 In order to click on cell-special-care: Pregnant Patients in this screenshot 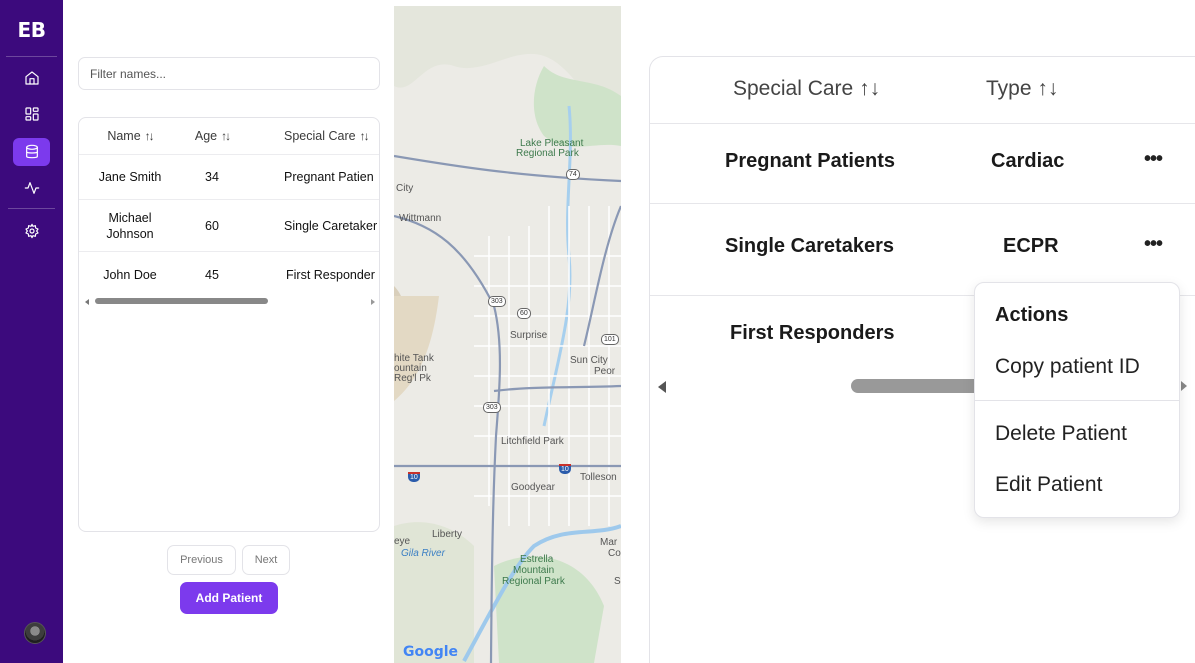, I will do `click(810, 161)`.